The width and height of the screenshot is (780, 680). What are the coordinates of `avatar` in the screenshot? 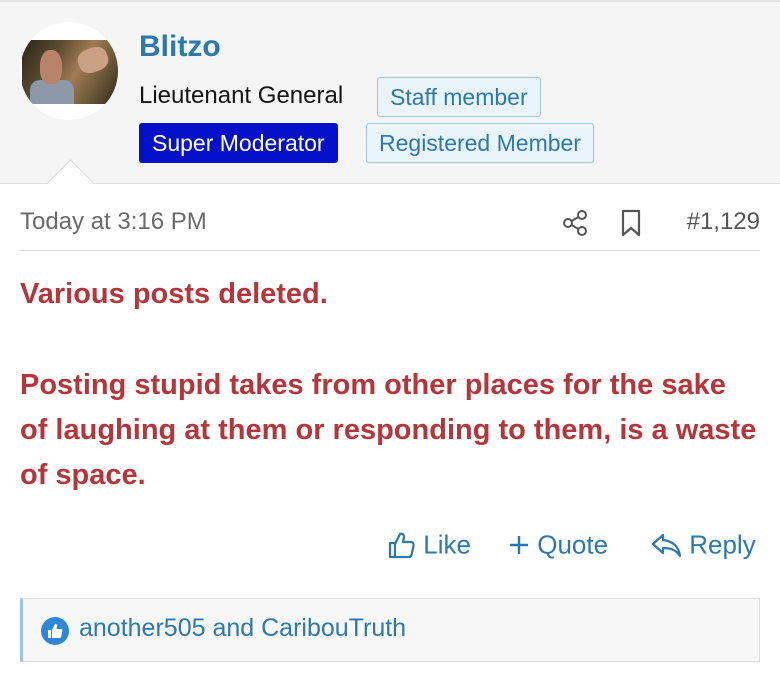 It's located at (69, 71).